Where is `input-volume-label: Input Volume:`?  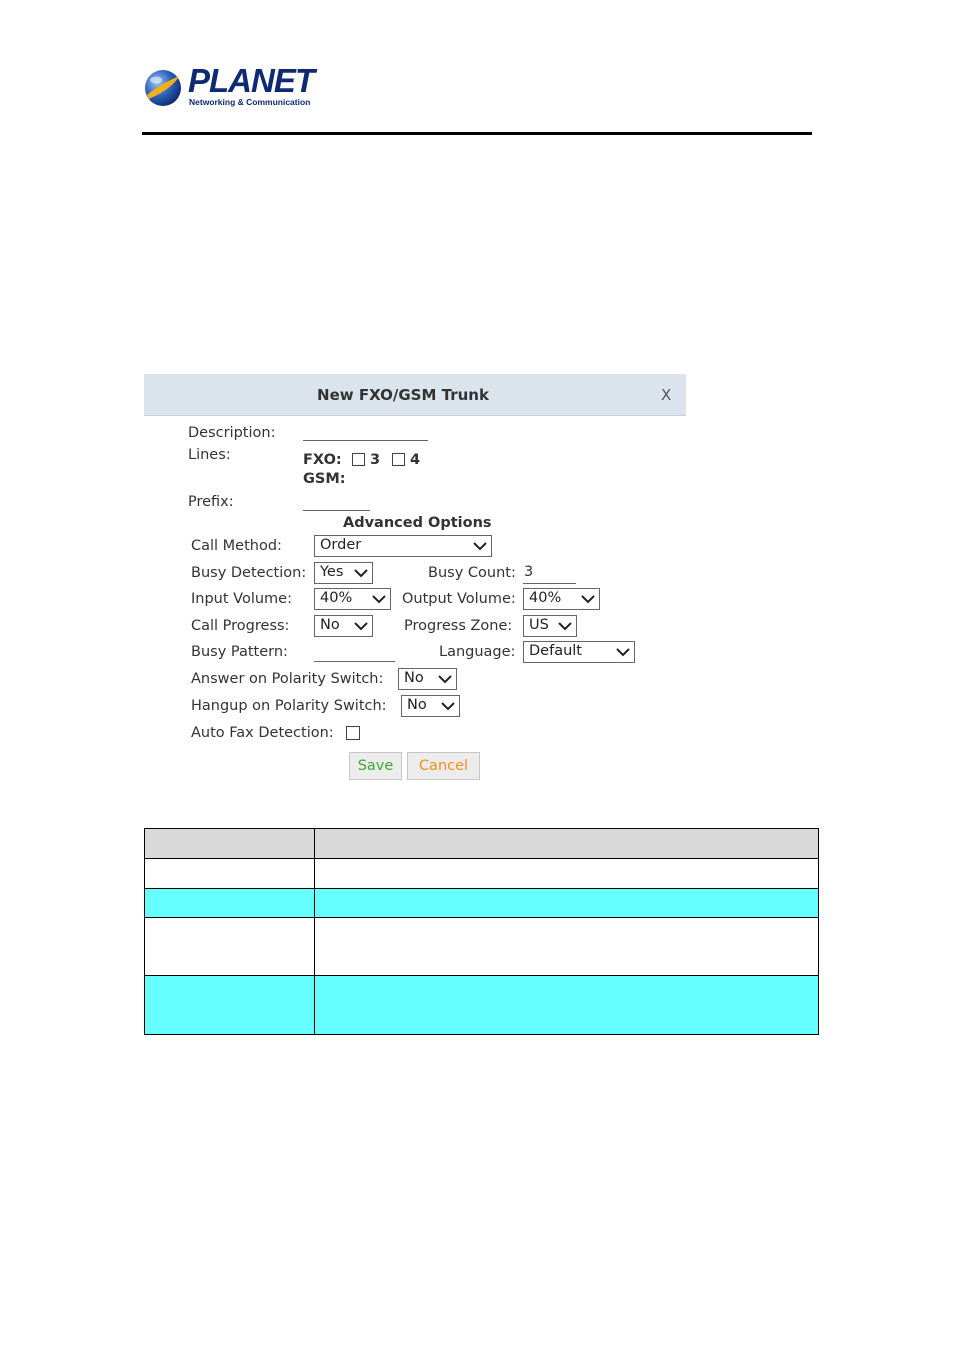
input-volume-label: Input Volume: is located at coordinates (241, 599).